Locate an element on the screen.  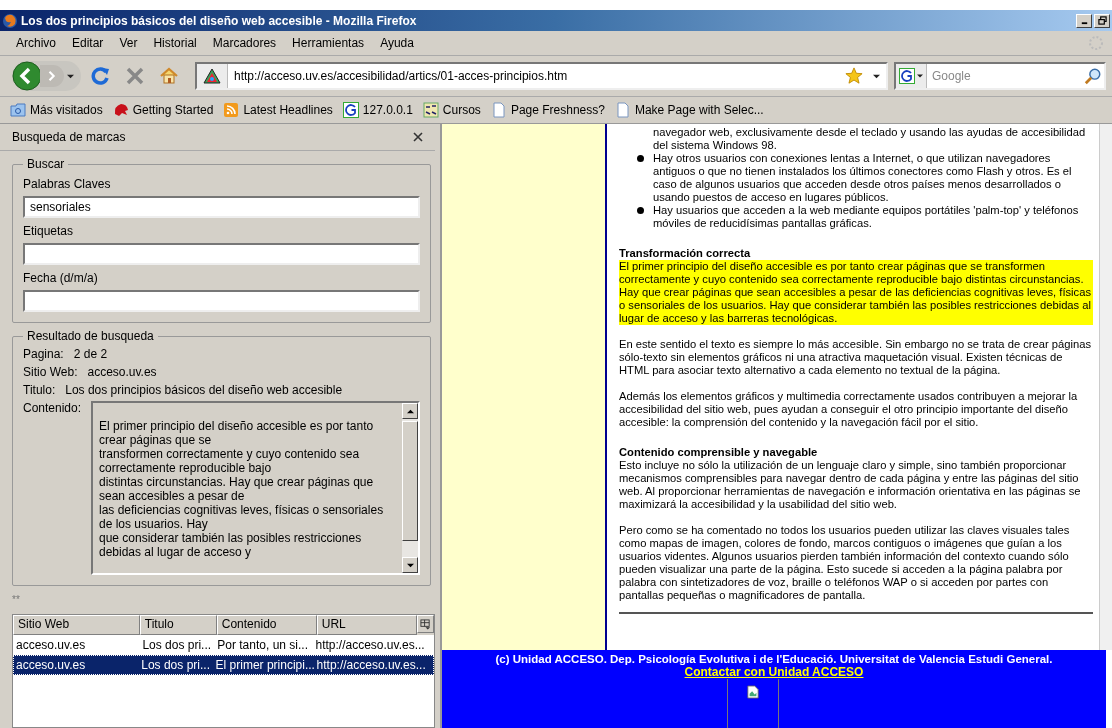
menu-item: Ver is located at coordinates (128, 43).